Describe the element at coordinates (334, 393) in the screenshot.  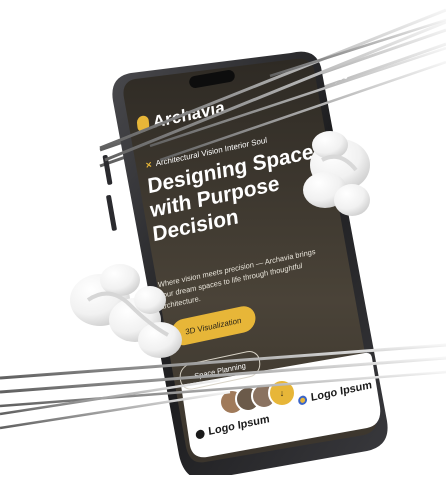
I see `partner-logo: Logo Ipsum` at that location.